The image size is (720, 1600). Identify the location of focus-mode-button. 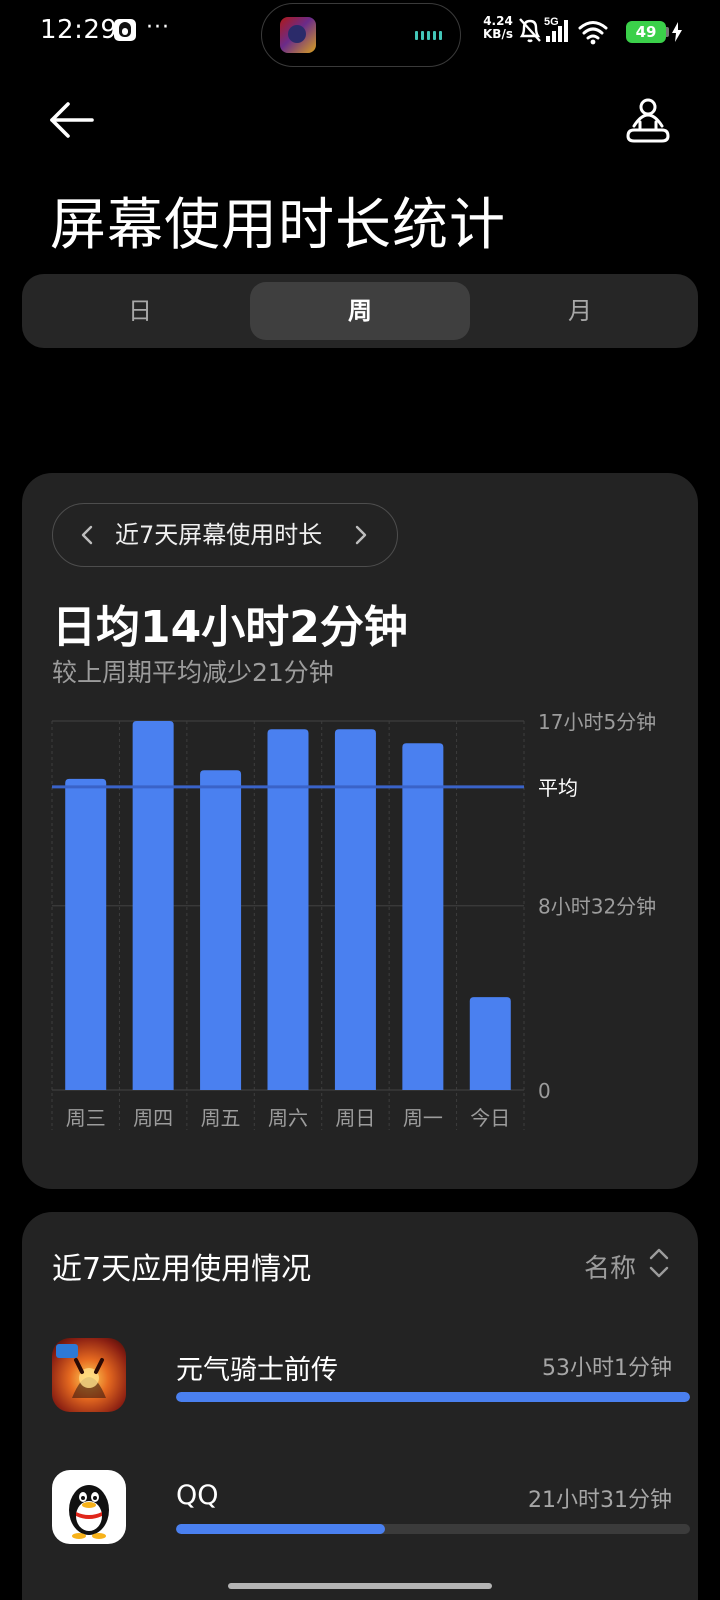
(648, 122).